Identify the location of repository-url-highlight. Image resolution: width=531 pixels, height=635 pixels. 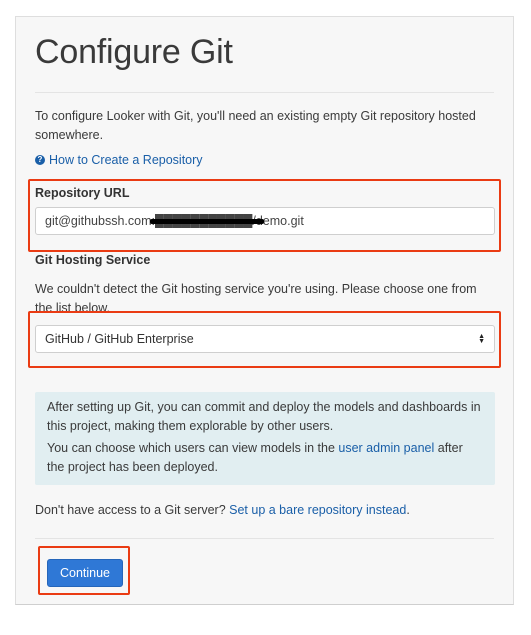
(264, 215).